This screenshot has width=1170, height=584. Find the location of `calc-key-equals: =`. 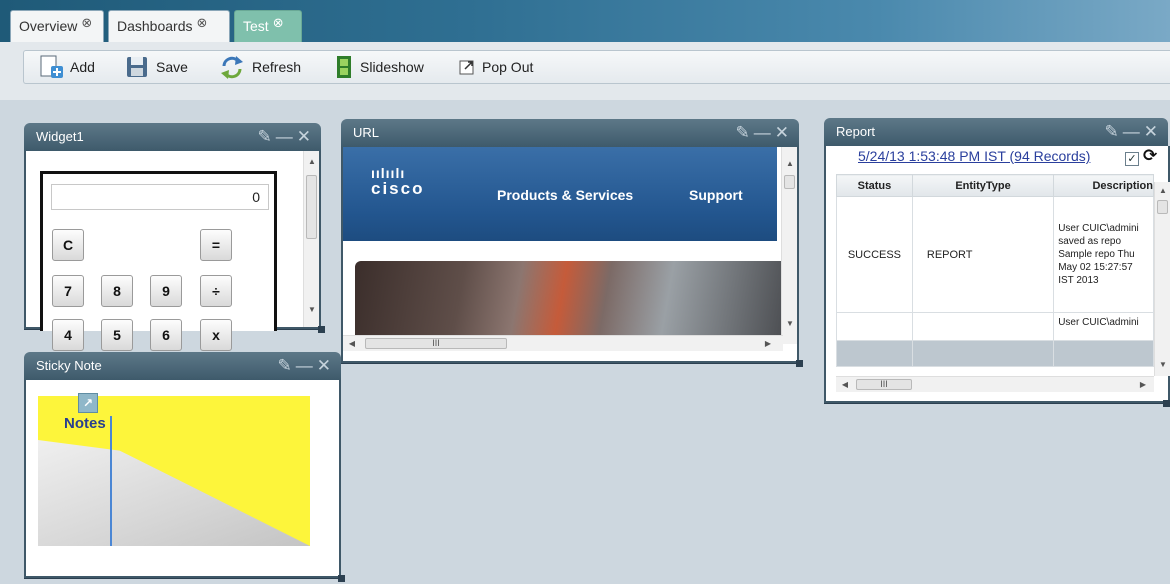

calc-key-equals: = is located at coordinates (216, 245).